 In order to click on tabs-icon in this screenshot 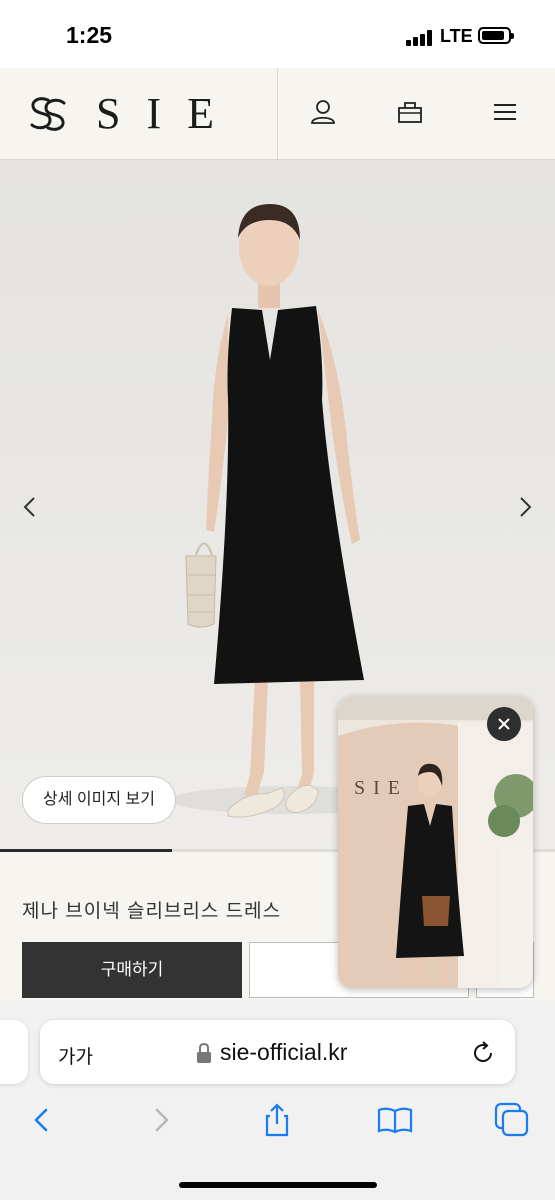, I will do `click(512, 1120)`.